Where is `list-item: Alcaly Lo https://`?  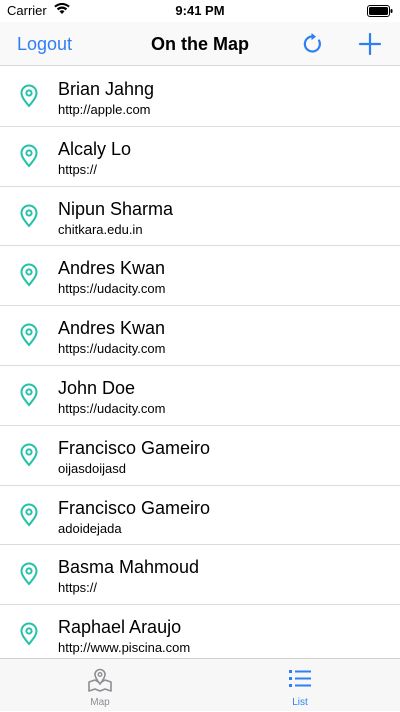
list-item: Alcaly Lo https:// is located at coordinates (200, 157).